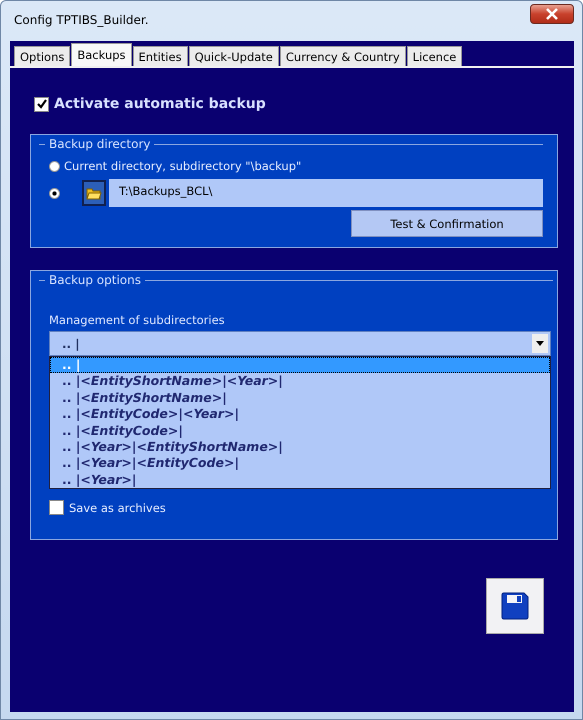 The height and width of the screenshot is (720, 583). What do you see at coordinates (160, 56) in the screenshot?
I see `tab: Entities` at bounding box center [160, 56].